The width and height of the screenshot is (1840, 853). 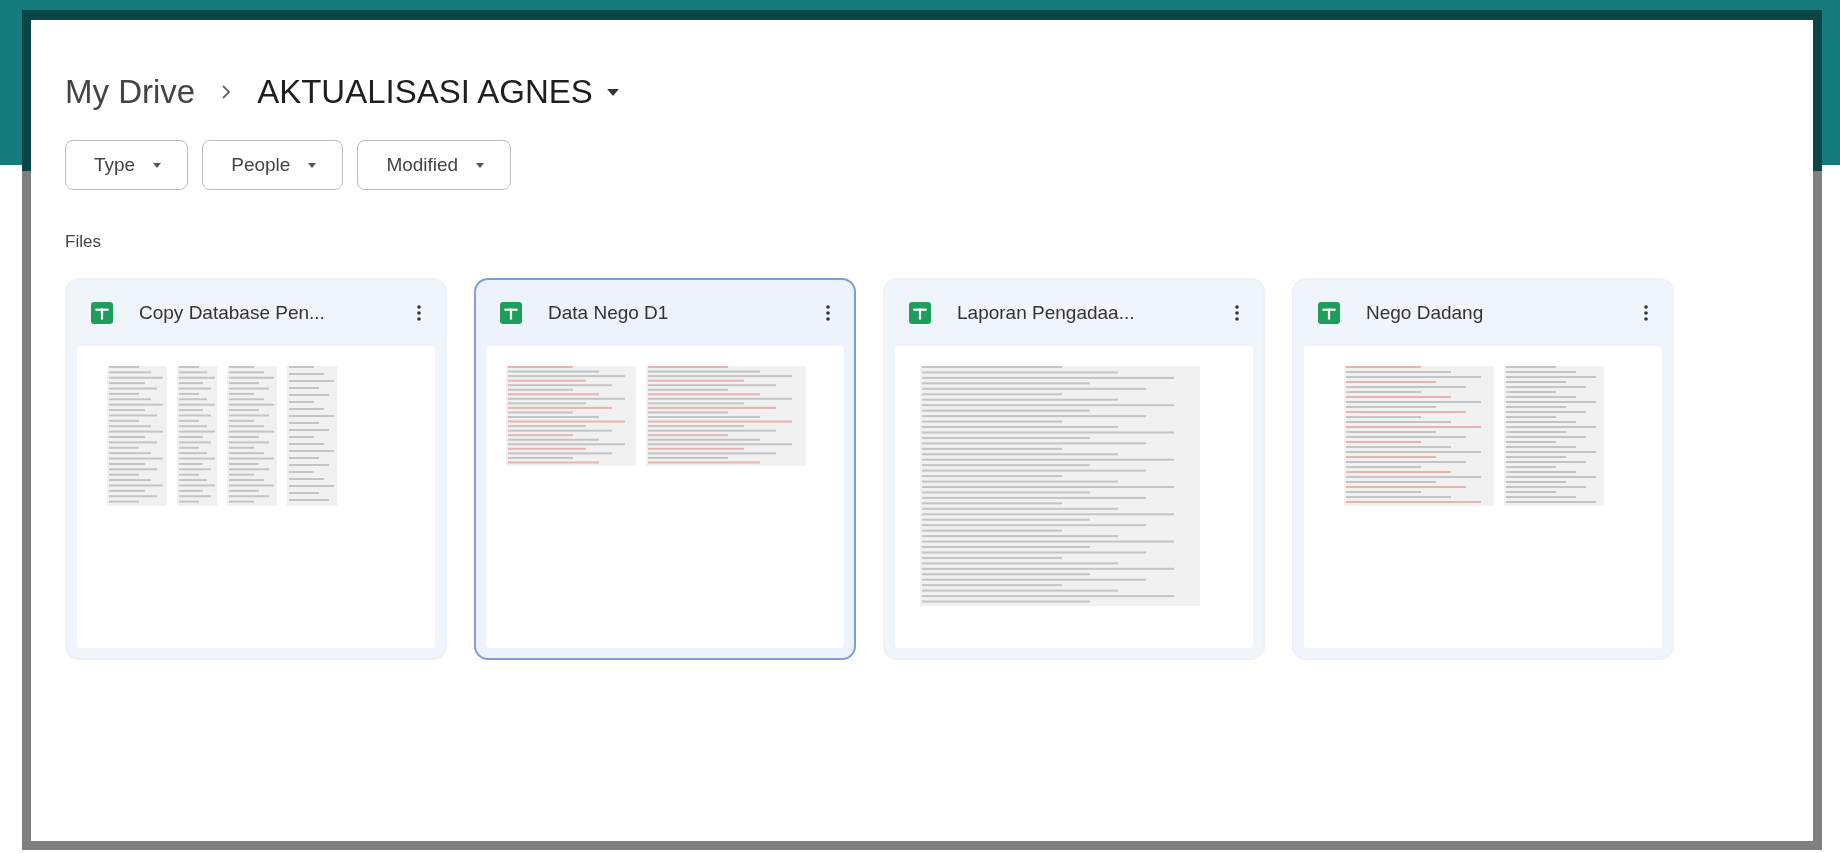 What do you see at coordinates (665, 469) in the screenshot?
I see `file-card: Data Nego D1` at bounding box center [665, 469].